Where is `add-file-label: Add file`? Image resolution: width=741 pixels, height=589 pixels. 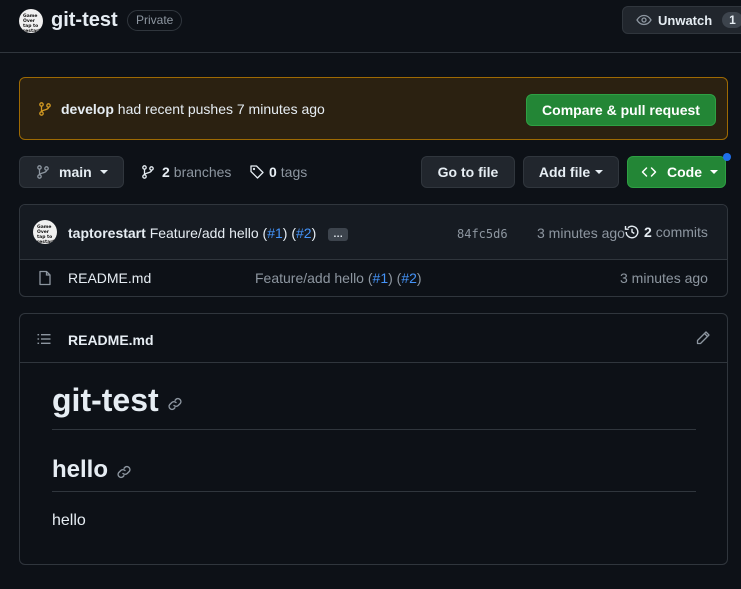 add-file-label: Add file is located at coordinates (564, 172).